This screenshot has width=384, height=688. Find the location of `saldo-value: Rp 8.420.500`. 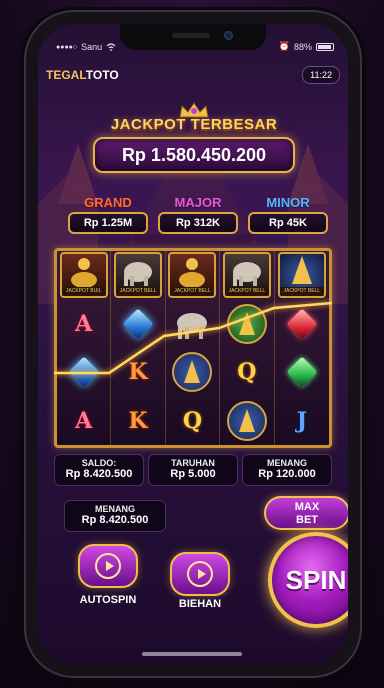

saldo-value: Rp 8.420.500 is located at coordinates (99, 474).